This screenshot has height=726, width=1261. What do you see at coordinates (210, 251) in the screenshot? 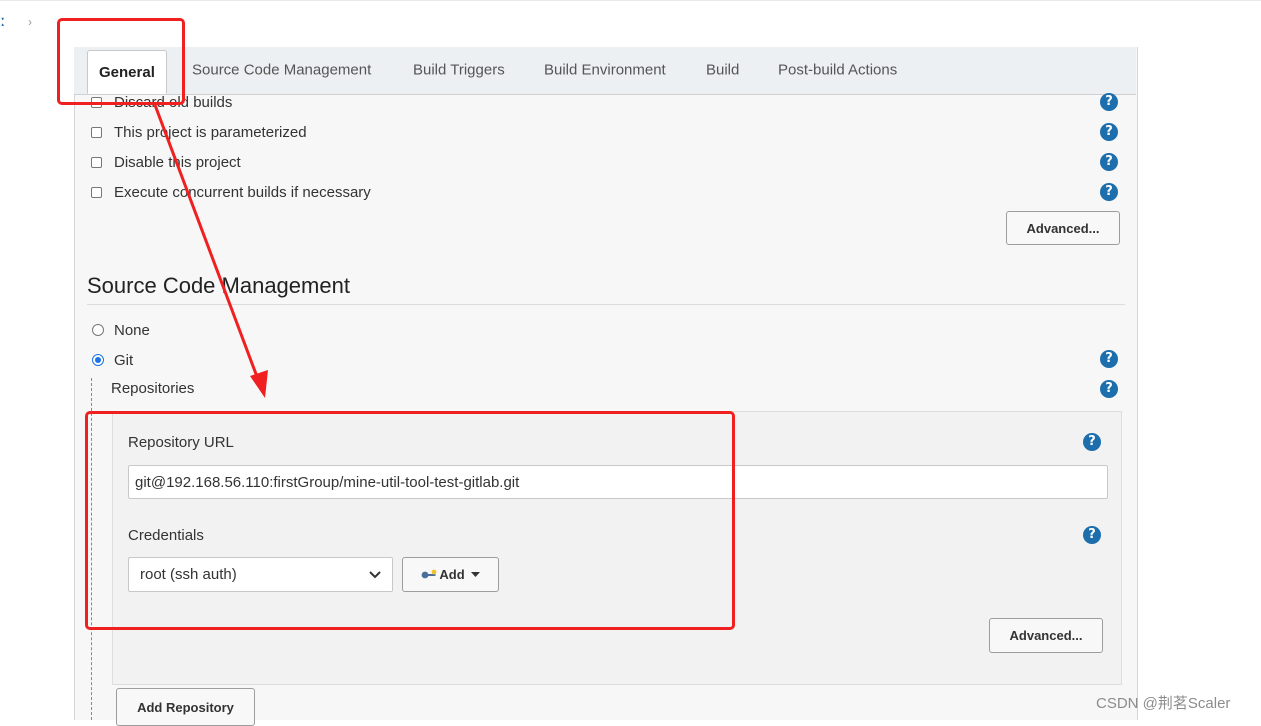
I see `annotation-arrow` at bounding box center [210, 251].